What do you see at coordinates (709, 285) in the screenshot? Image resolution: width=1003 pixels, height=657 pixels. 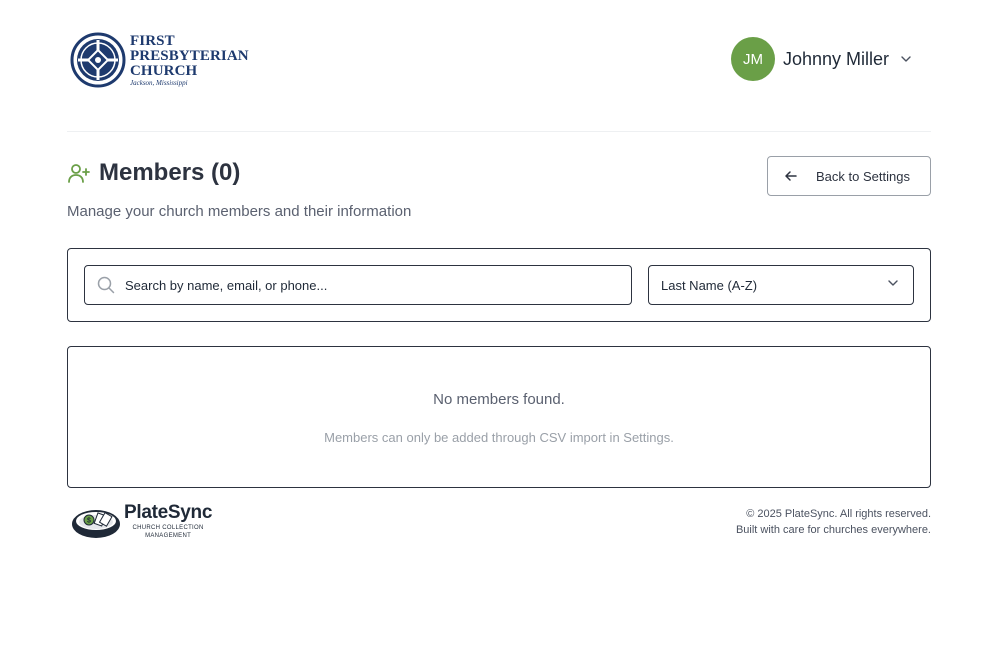 I see `sort-selected-value: Last Name (A-Z)` at bounding box center [709, 285].